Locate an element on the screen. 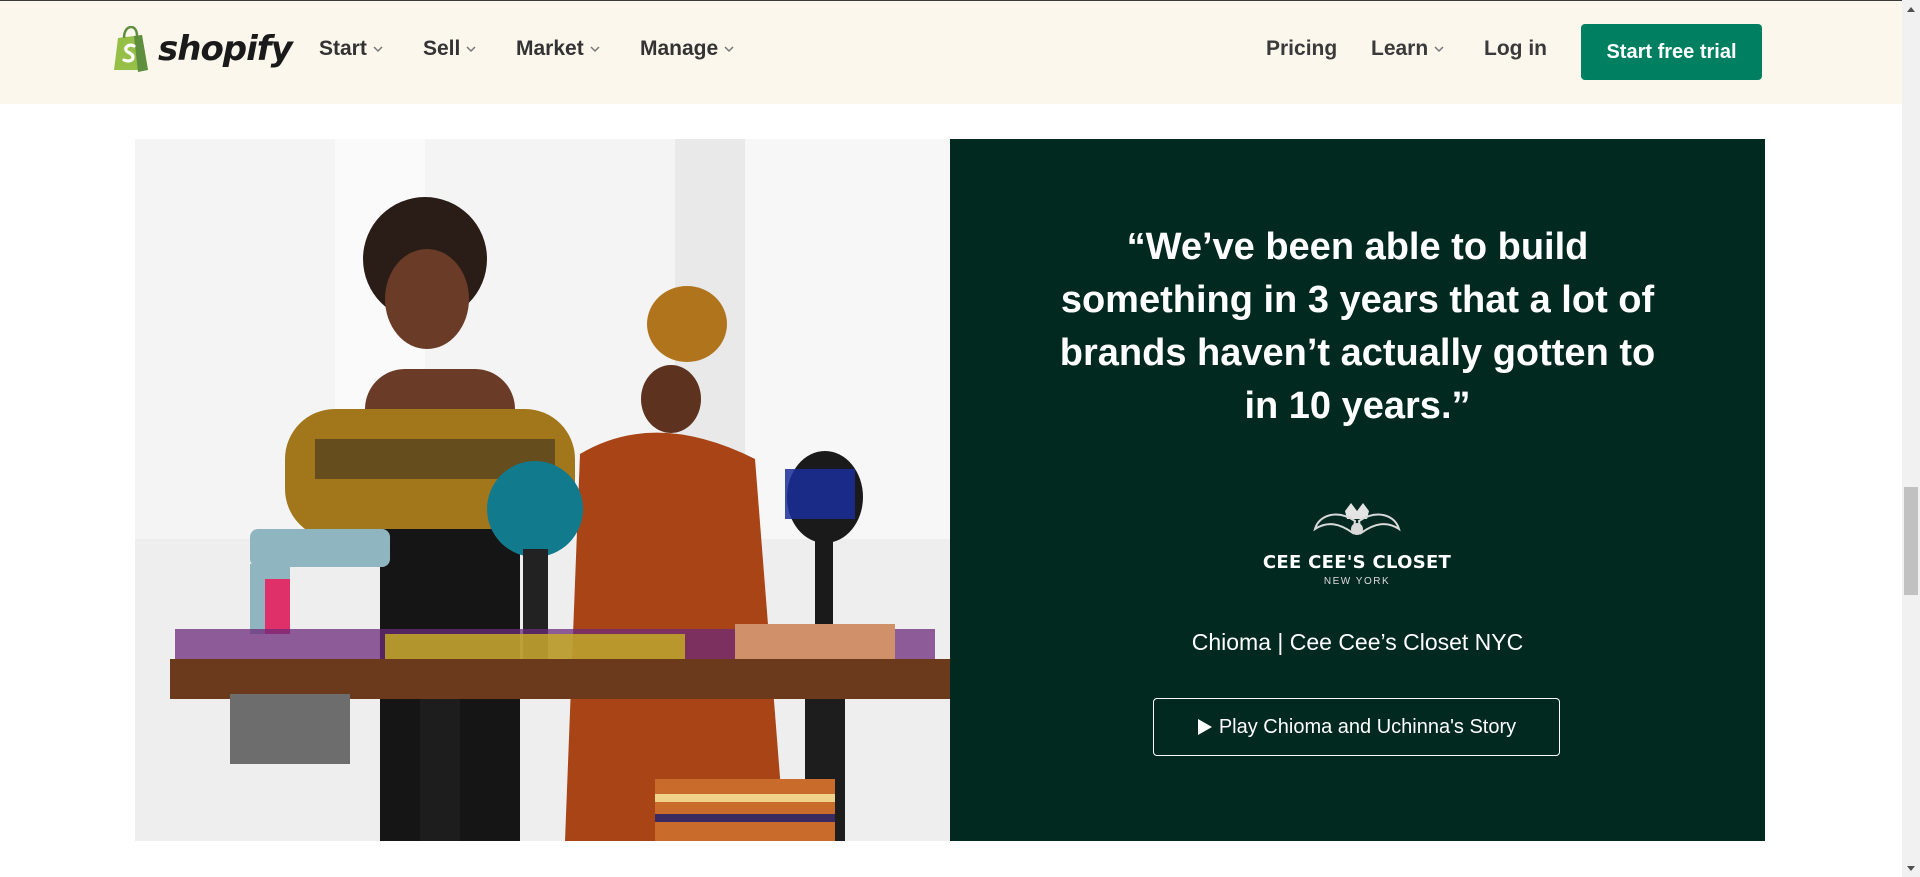 Image resolution: width=1920 pixels, height=877 pixels. nav-market: Market is located at coordinates (558, 49).